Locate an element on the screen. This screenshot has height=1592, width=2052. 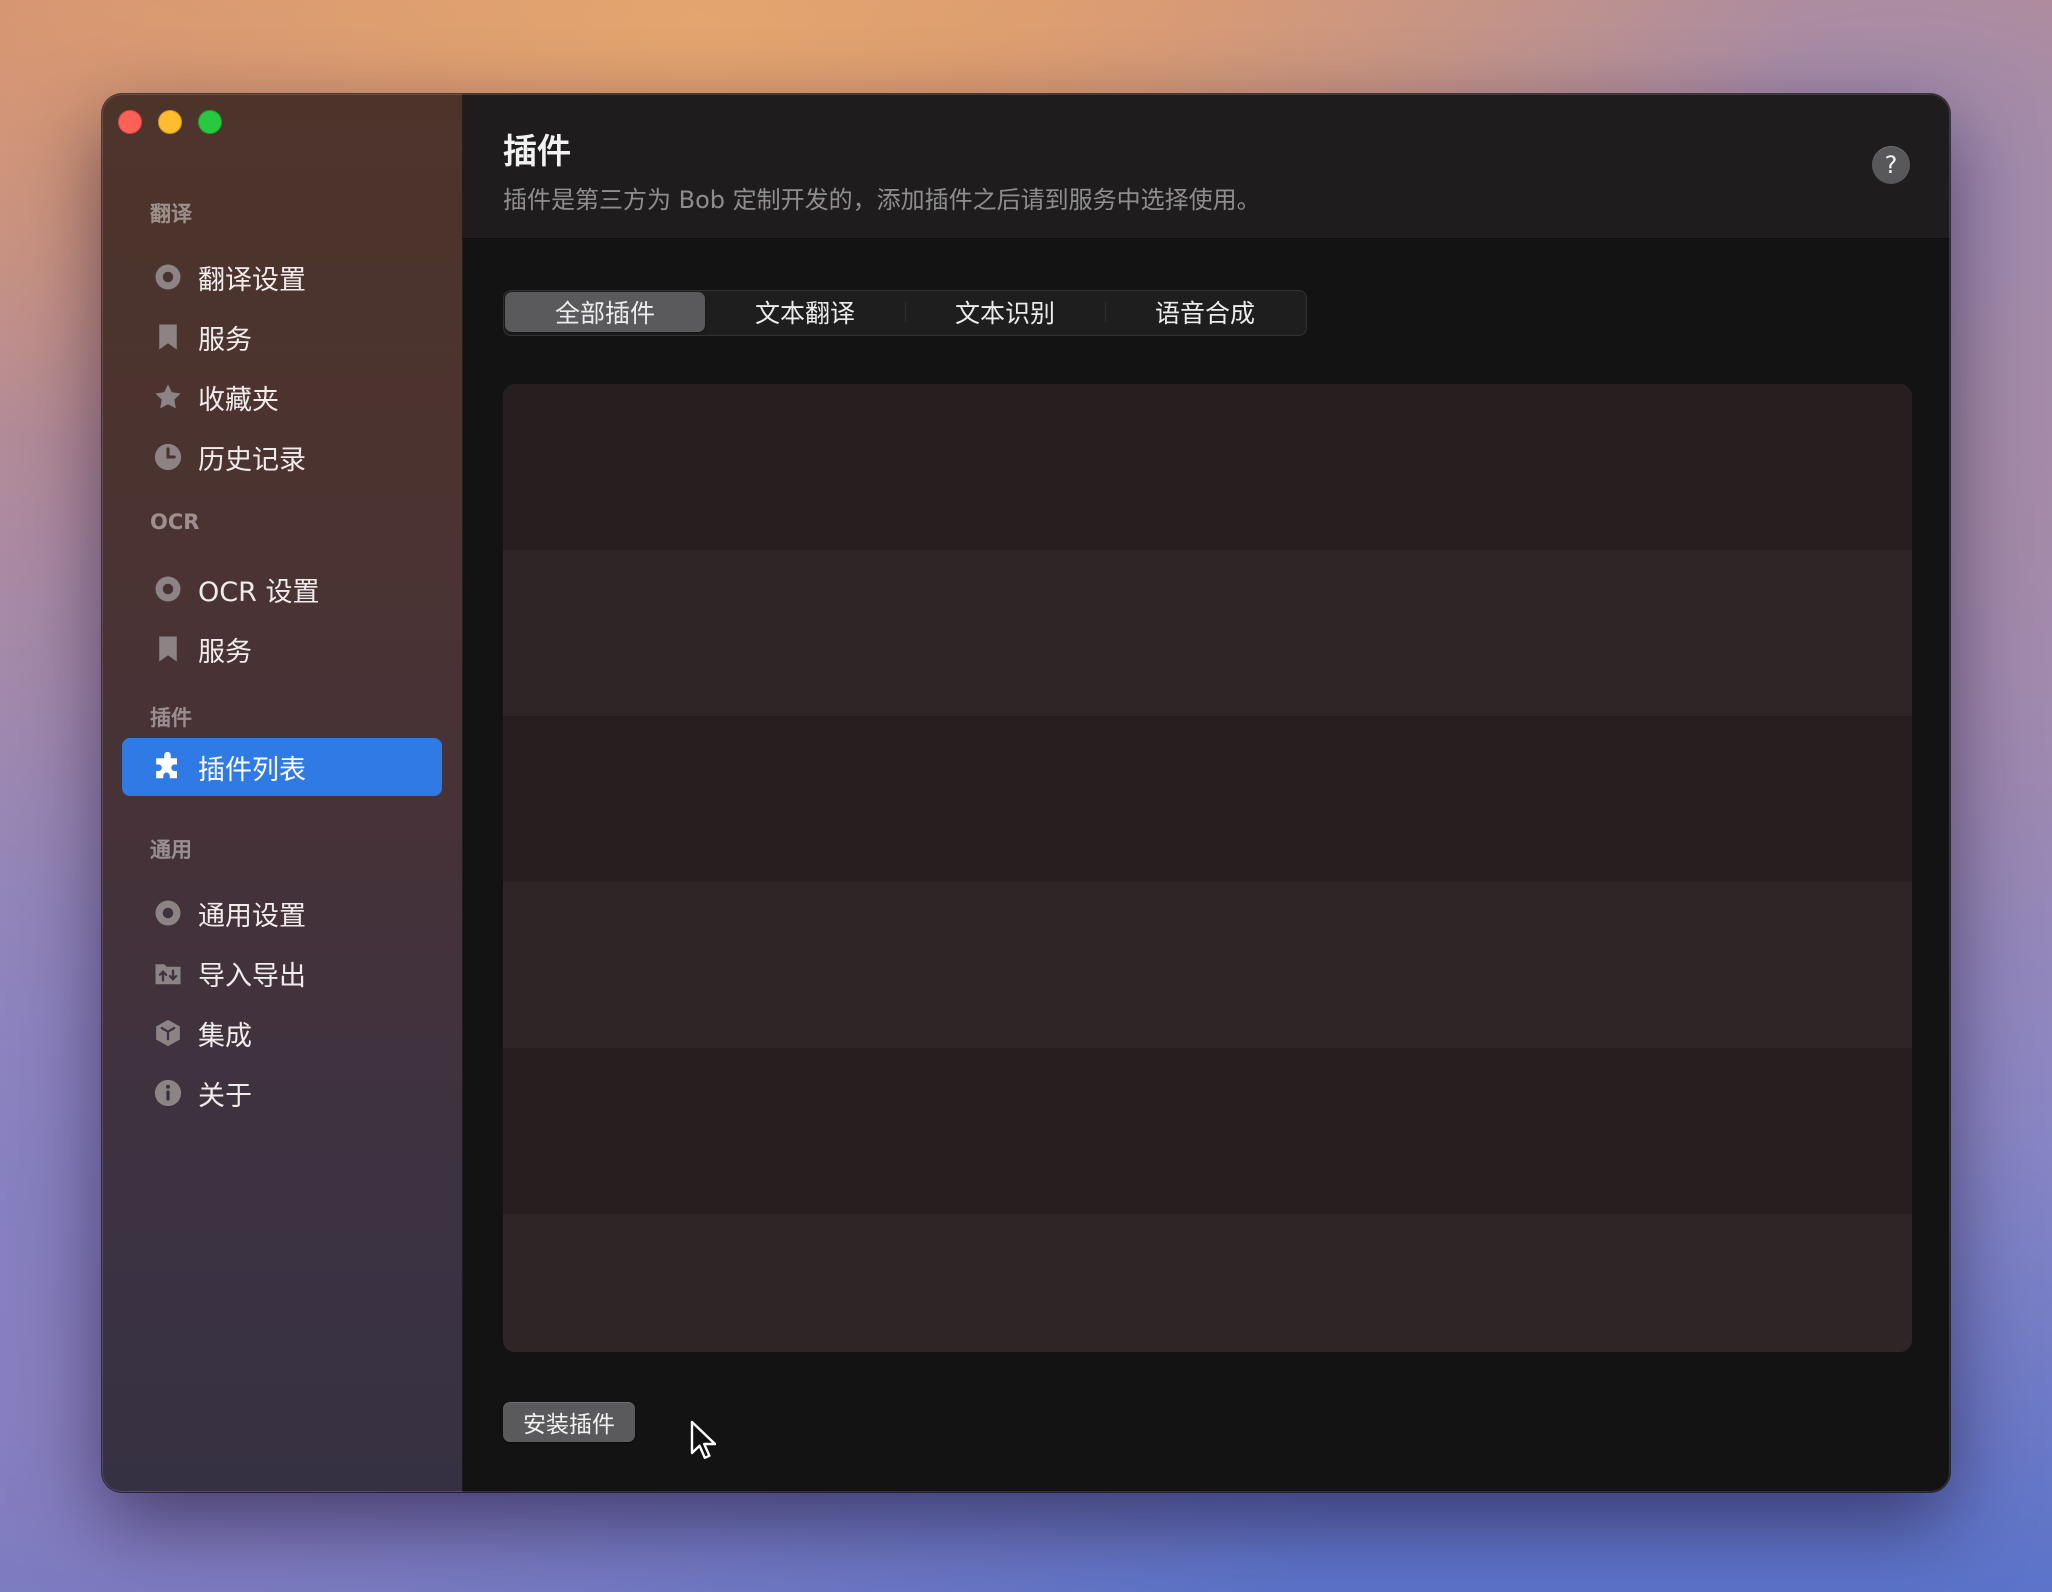
info-icon is located at coordinates (168, 1093).